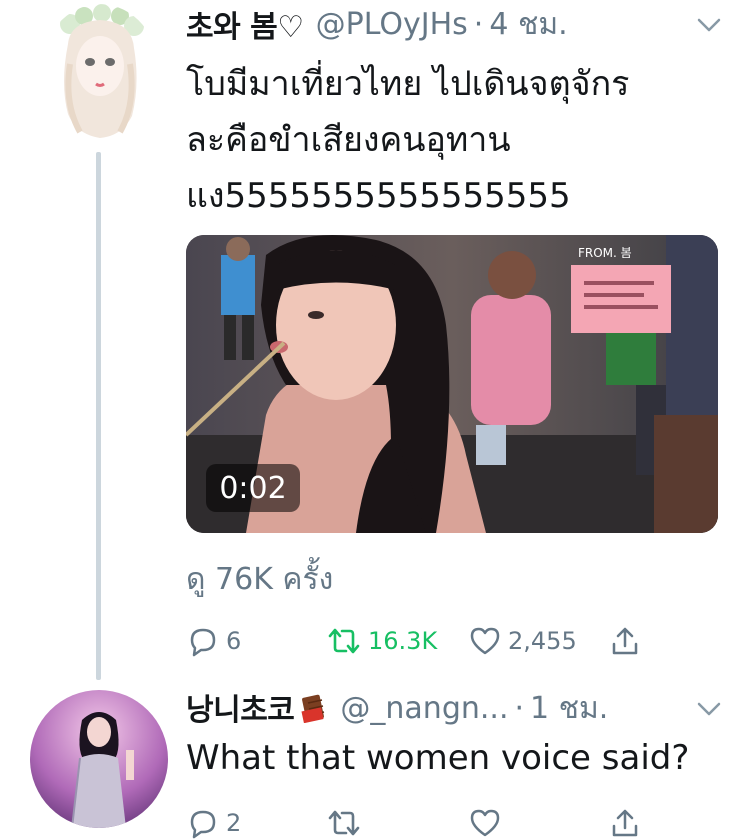  I want to click on video-duration-badge: 0:02, so click(253, 488).